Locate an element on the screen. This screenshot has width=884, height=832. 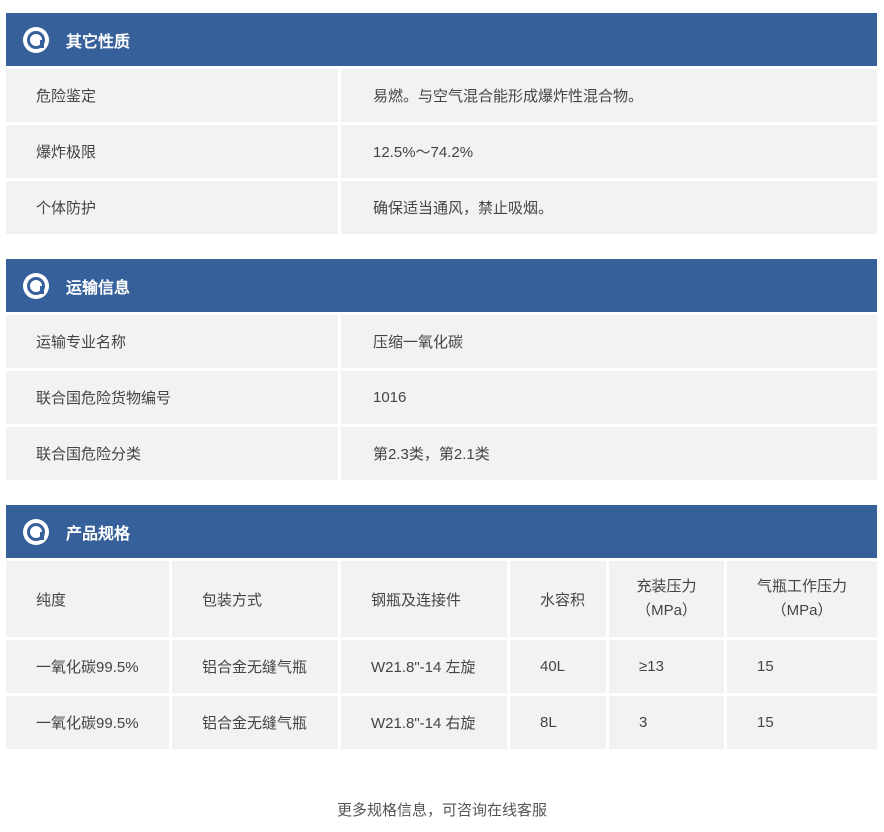
section-header: 其它性质 is located at coordinates (441, 39).